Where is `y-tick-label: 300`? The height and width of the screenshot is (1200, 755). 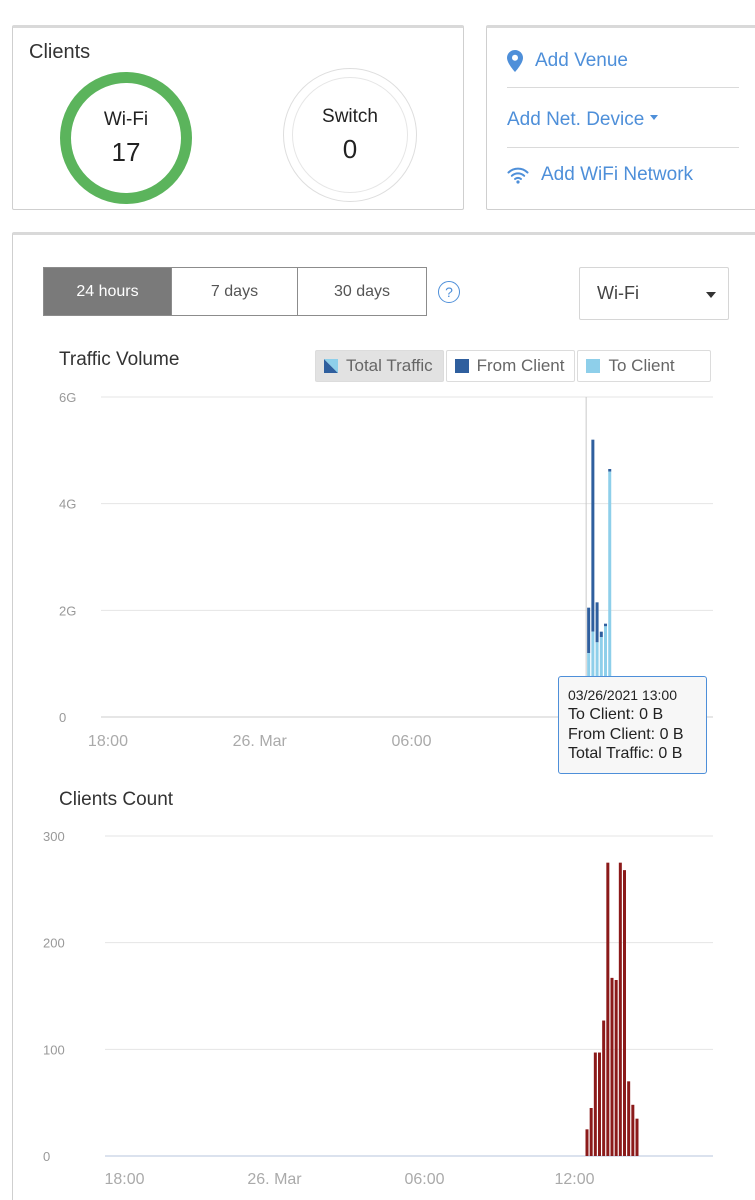
y-tick-label: 300 is located at coordinates (54, 836).